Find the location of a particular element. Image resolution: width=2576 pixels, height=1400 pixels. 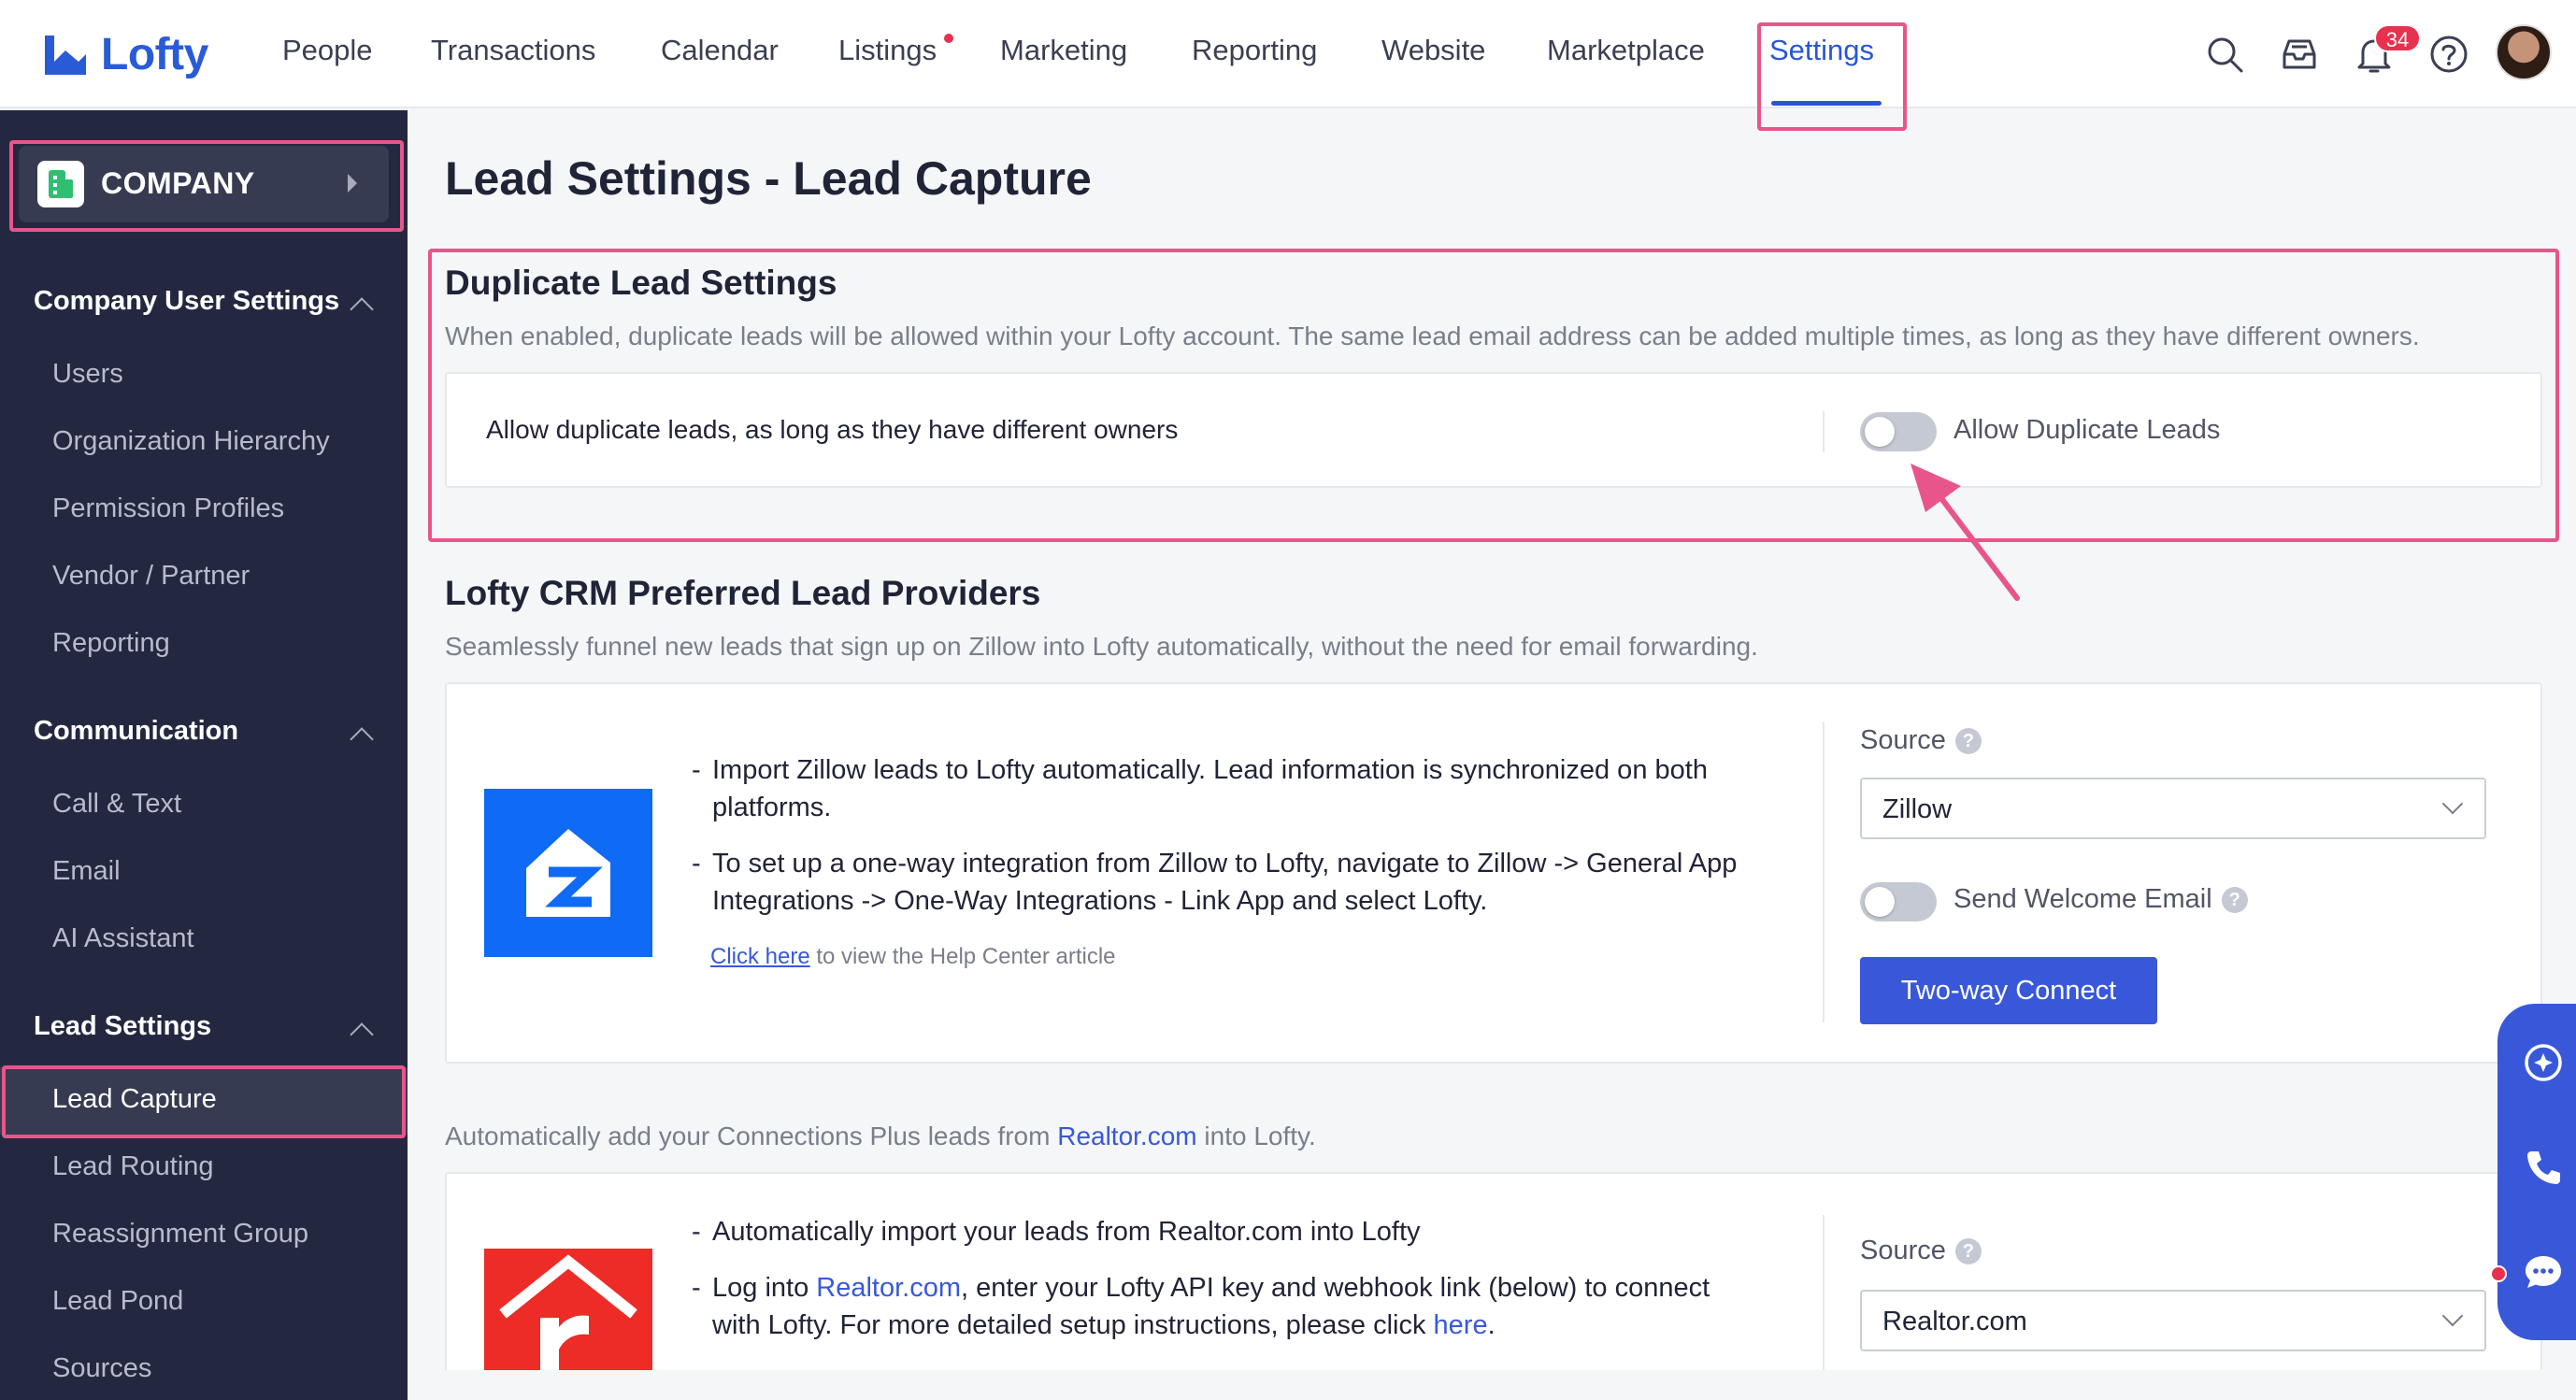

caret-right-icon is located at coordinates (352, 183).